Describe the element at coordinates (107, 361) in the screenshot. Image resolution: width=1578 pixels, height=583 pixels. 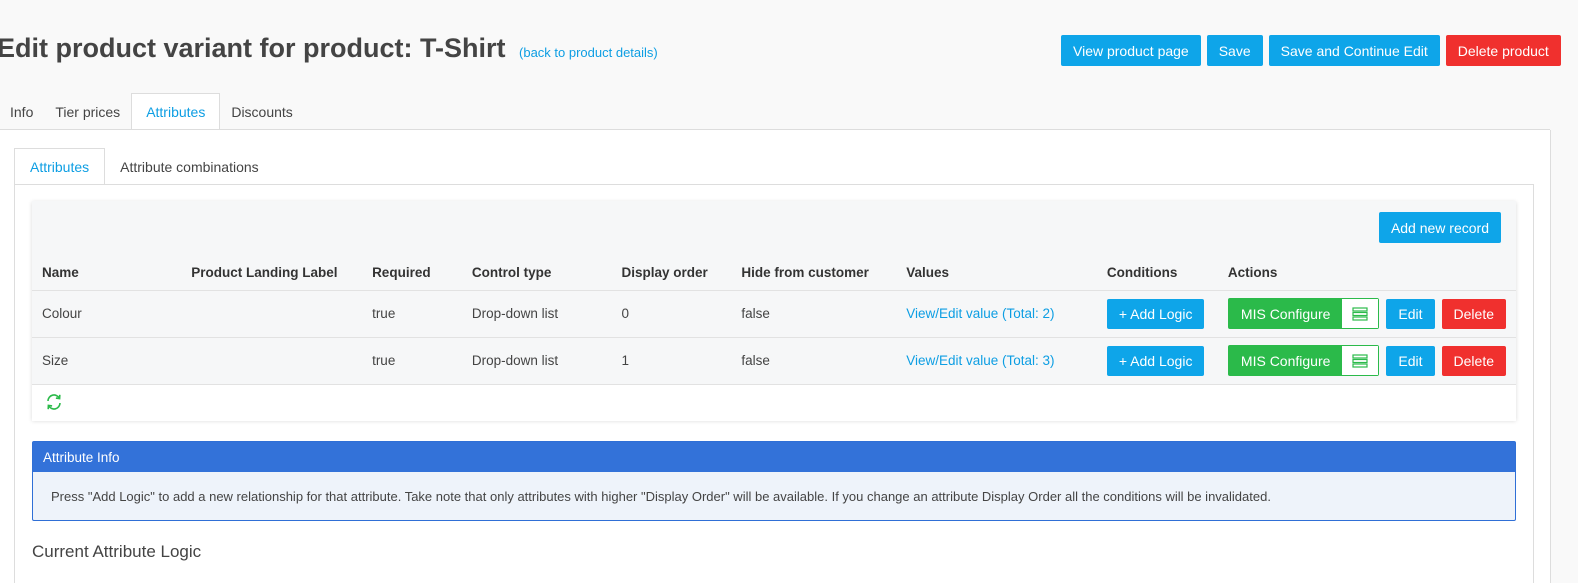
I see `cell-name: Size` at that location.